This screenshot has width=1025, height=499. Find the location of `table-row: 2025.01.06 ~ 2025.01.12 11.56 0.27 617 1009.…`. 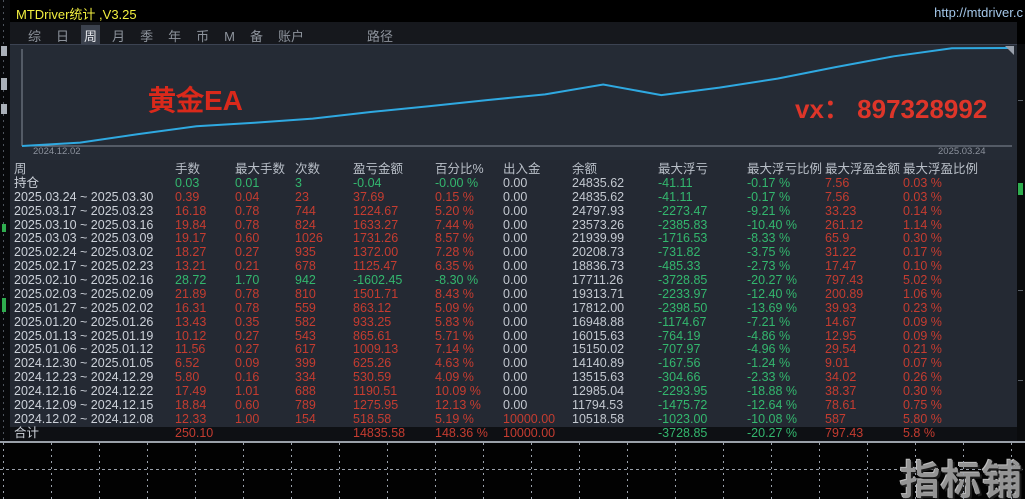

table-row: 2025.01.06 ~ 2025.01.12 11.56 0.27 617 1009.… is located at coordinates (513, 350).